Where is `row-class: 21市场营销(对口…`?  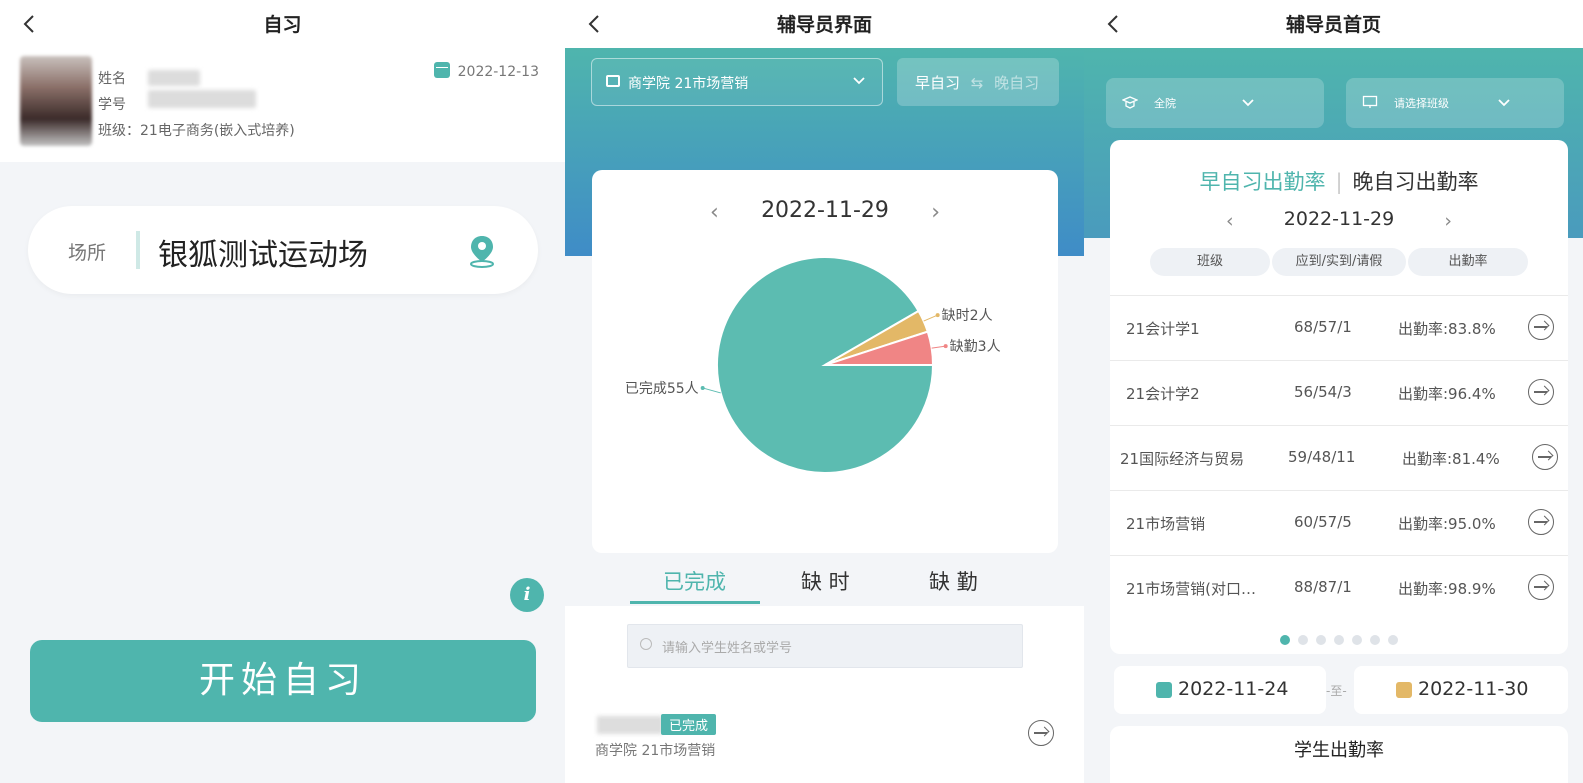 row-class: 21市场营销(对口… is located at coordinates (1191, 589).